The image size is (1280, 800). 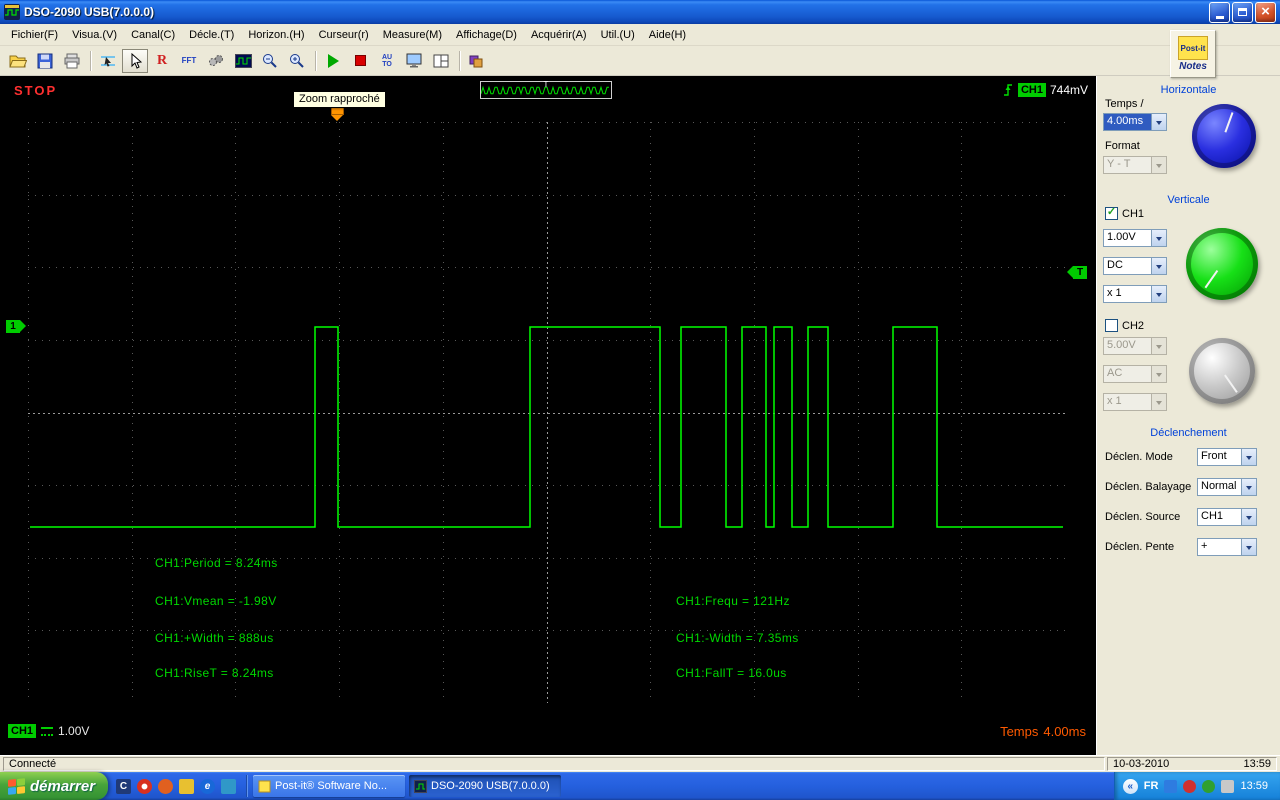 What do you see at coordinates (546, 90) in the screenshot?
I see `record-preview: T` at bounding box center [546, 90].